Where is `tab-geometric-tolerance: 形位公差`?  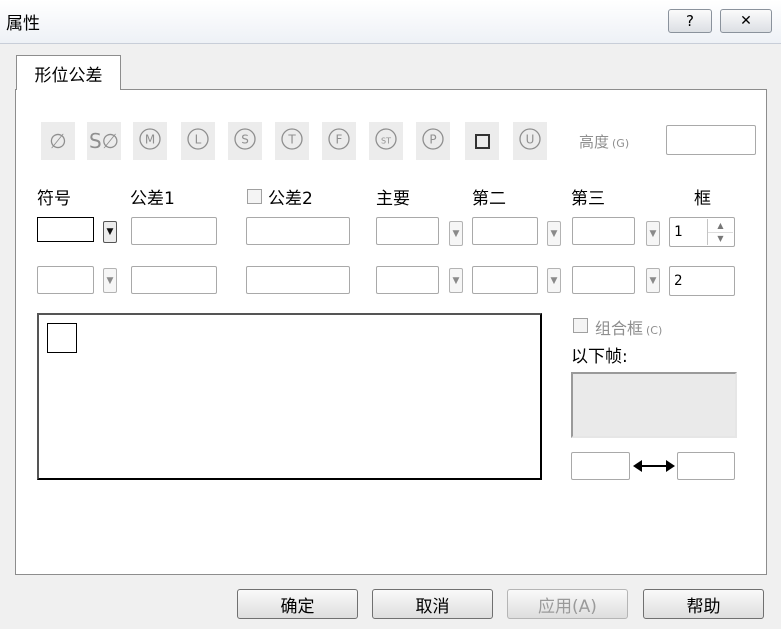
tab-geometric-tolerance: 形位公差 is located at coordinates (68, 72).